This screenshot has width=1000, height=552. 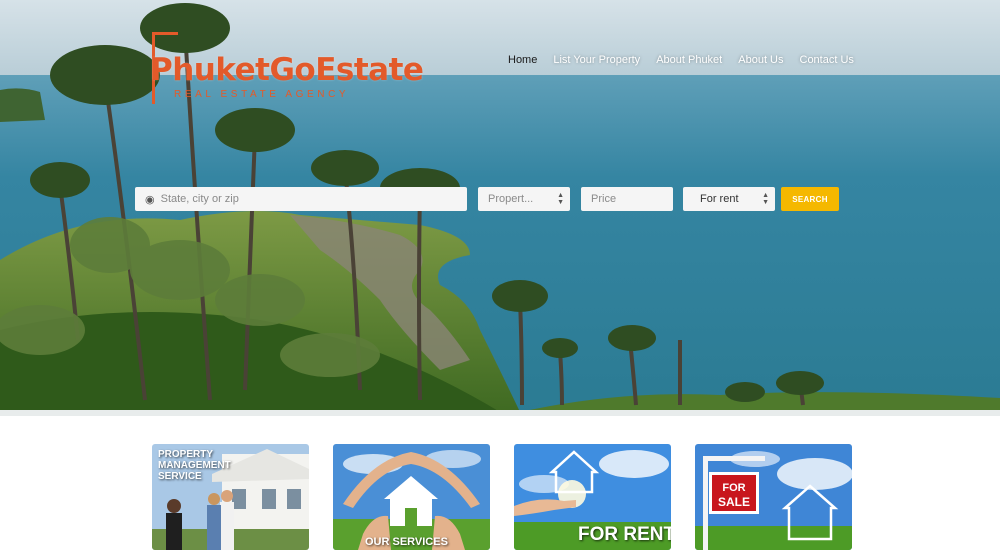 I want to click on location-search-input: ◉ State, city or zip, so click(x=301, y=199).